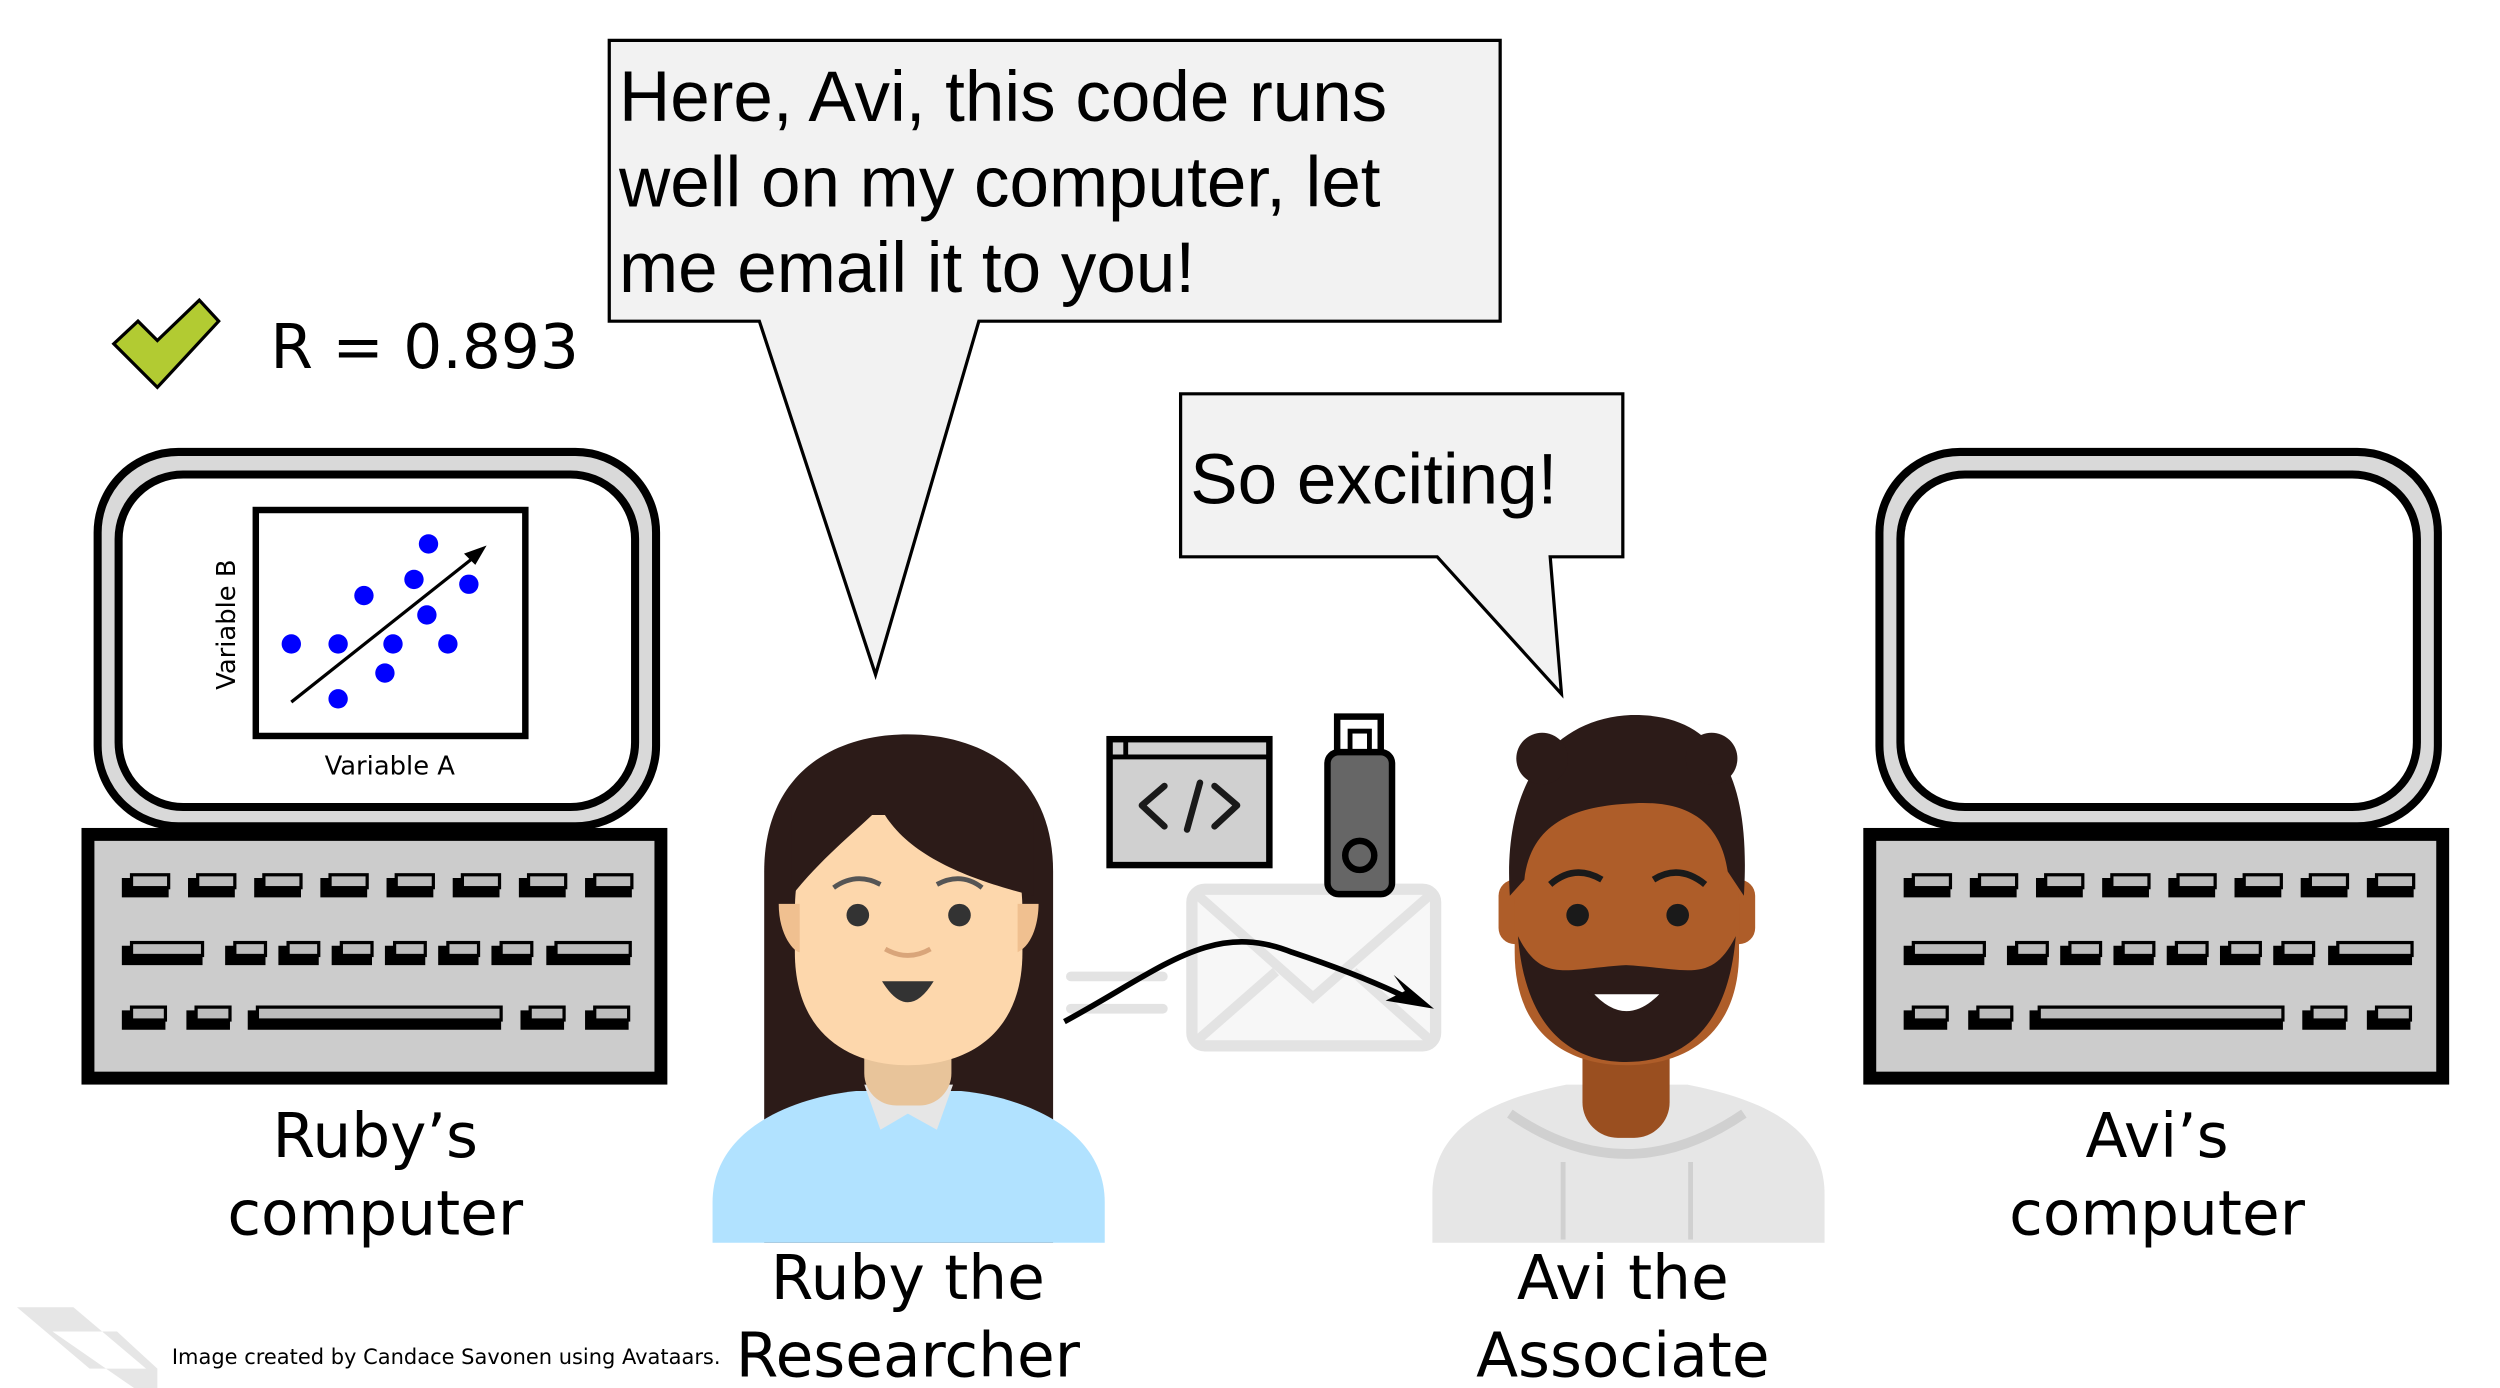 This screenshot has width=2500, height=1388. I want to click on envelope-icon, so click(1254, 967).